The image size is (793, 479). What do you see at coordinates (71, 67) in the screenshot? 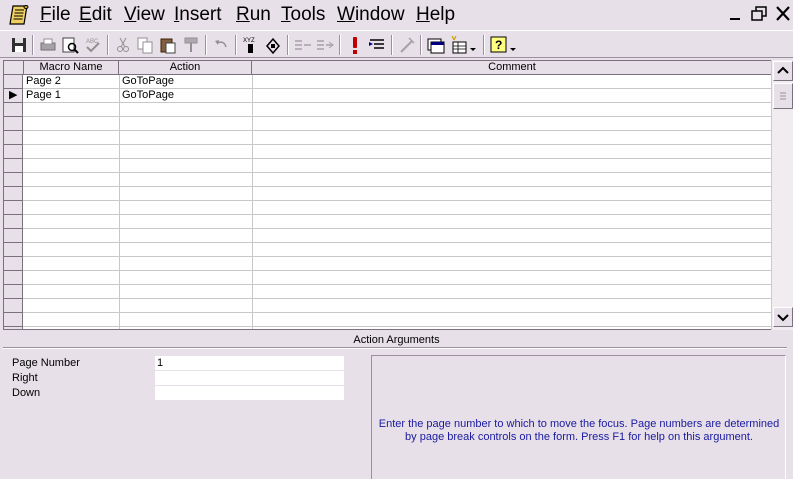
I see `column-header-macro-name: Macro Name` at bounding box center [71, 67].